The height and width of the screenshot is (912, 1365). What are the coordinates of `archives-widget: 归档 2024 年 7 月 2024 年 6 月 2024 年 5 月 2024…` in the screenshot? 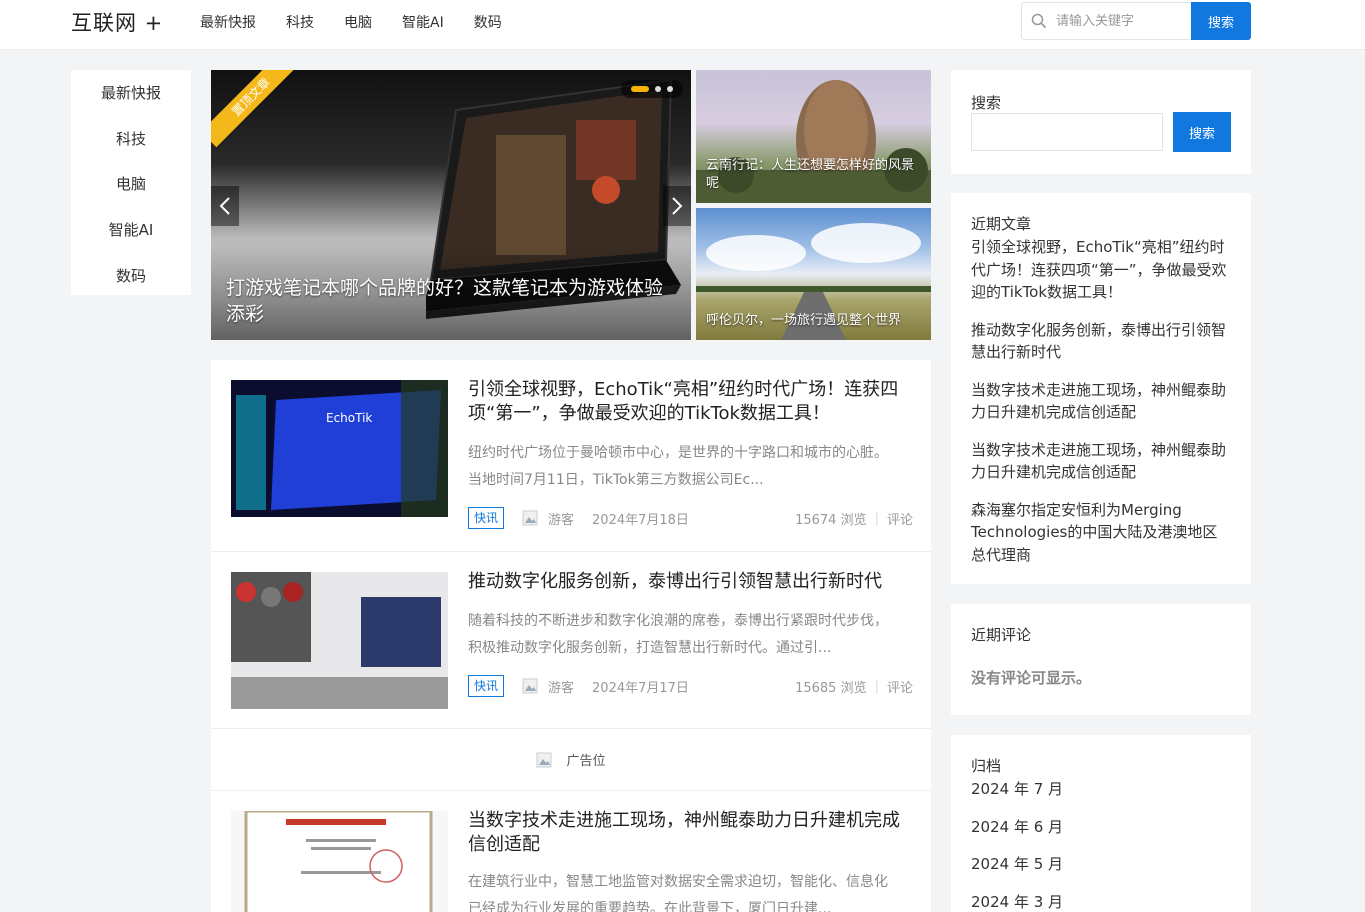 It's located at (1101, 823).